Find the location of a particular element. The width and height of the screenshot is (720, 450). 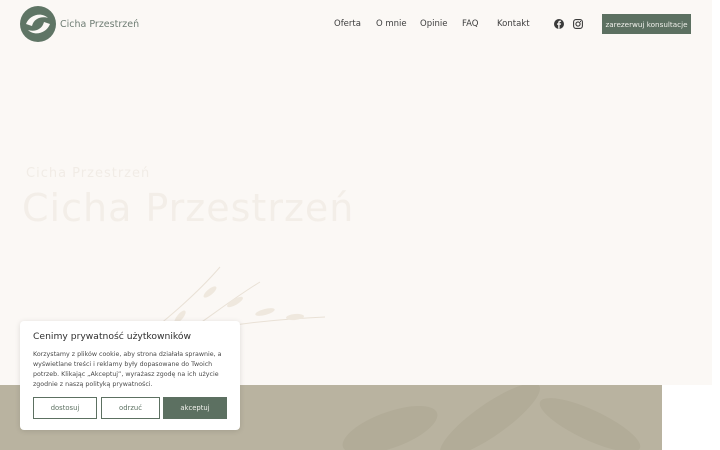

nav-item-opinie: Opinie is located at coordinates (433, 24).